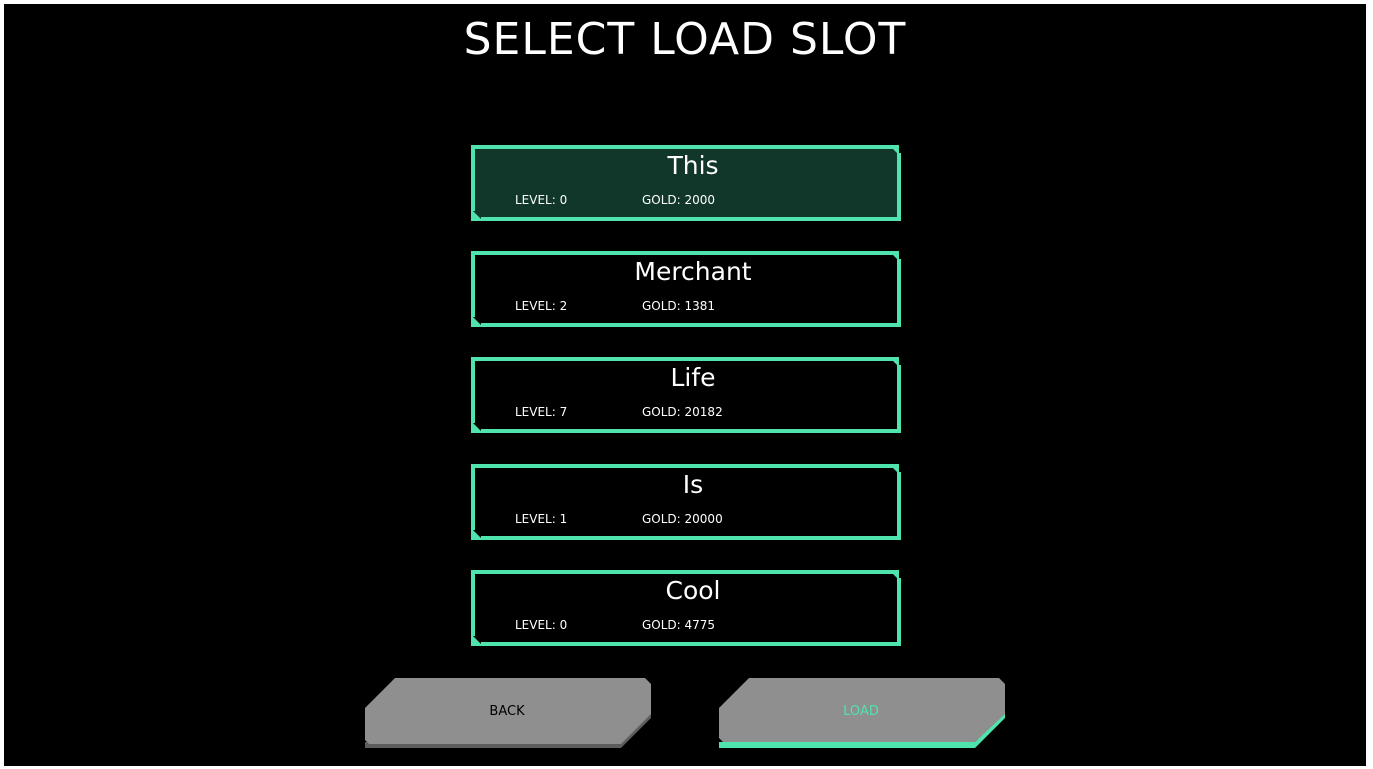 The image size is (1373, 769). I want to click on slot-name: Life, so click(693, 377).